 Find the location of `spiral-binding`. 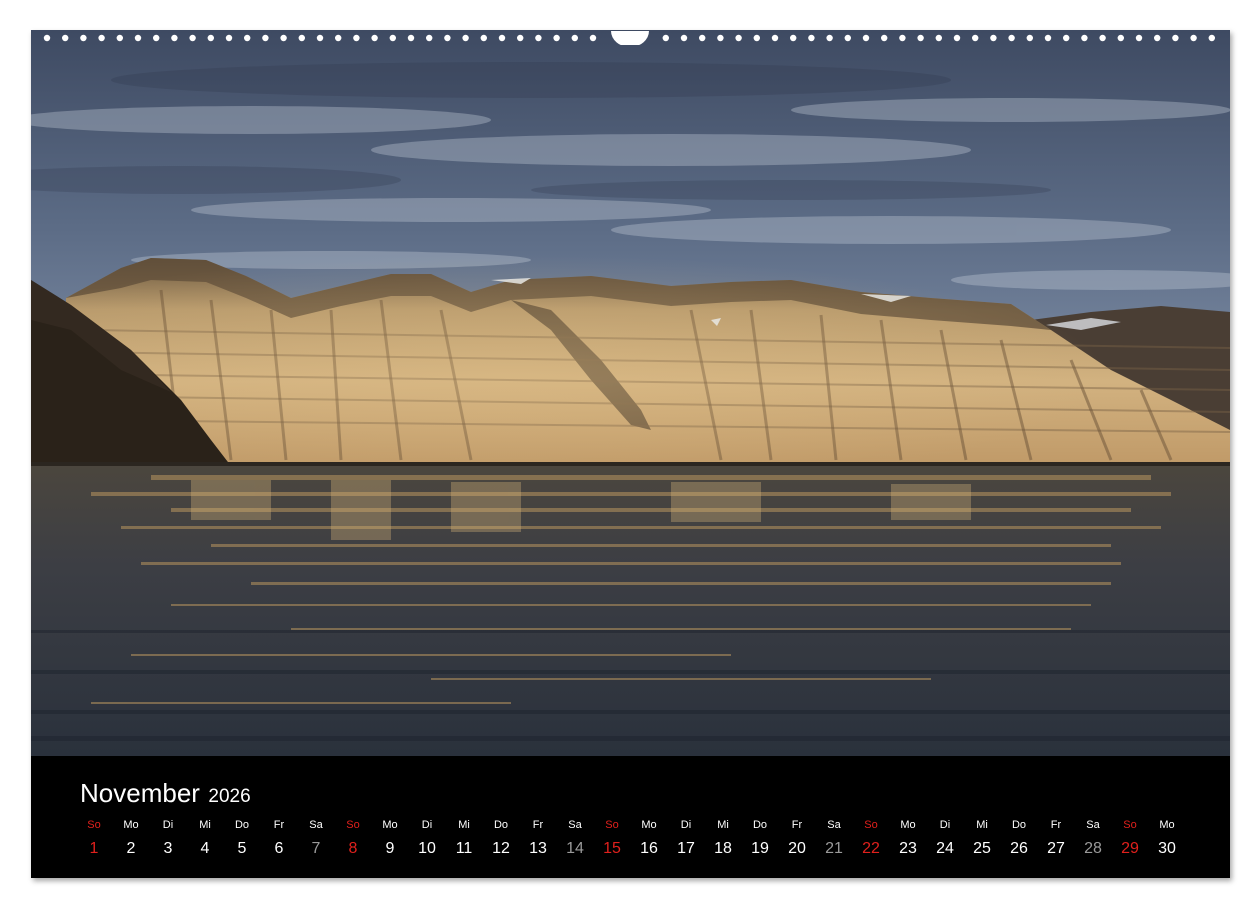

spiral-binding is located at coordinates (630, 38).